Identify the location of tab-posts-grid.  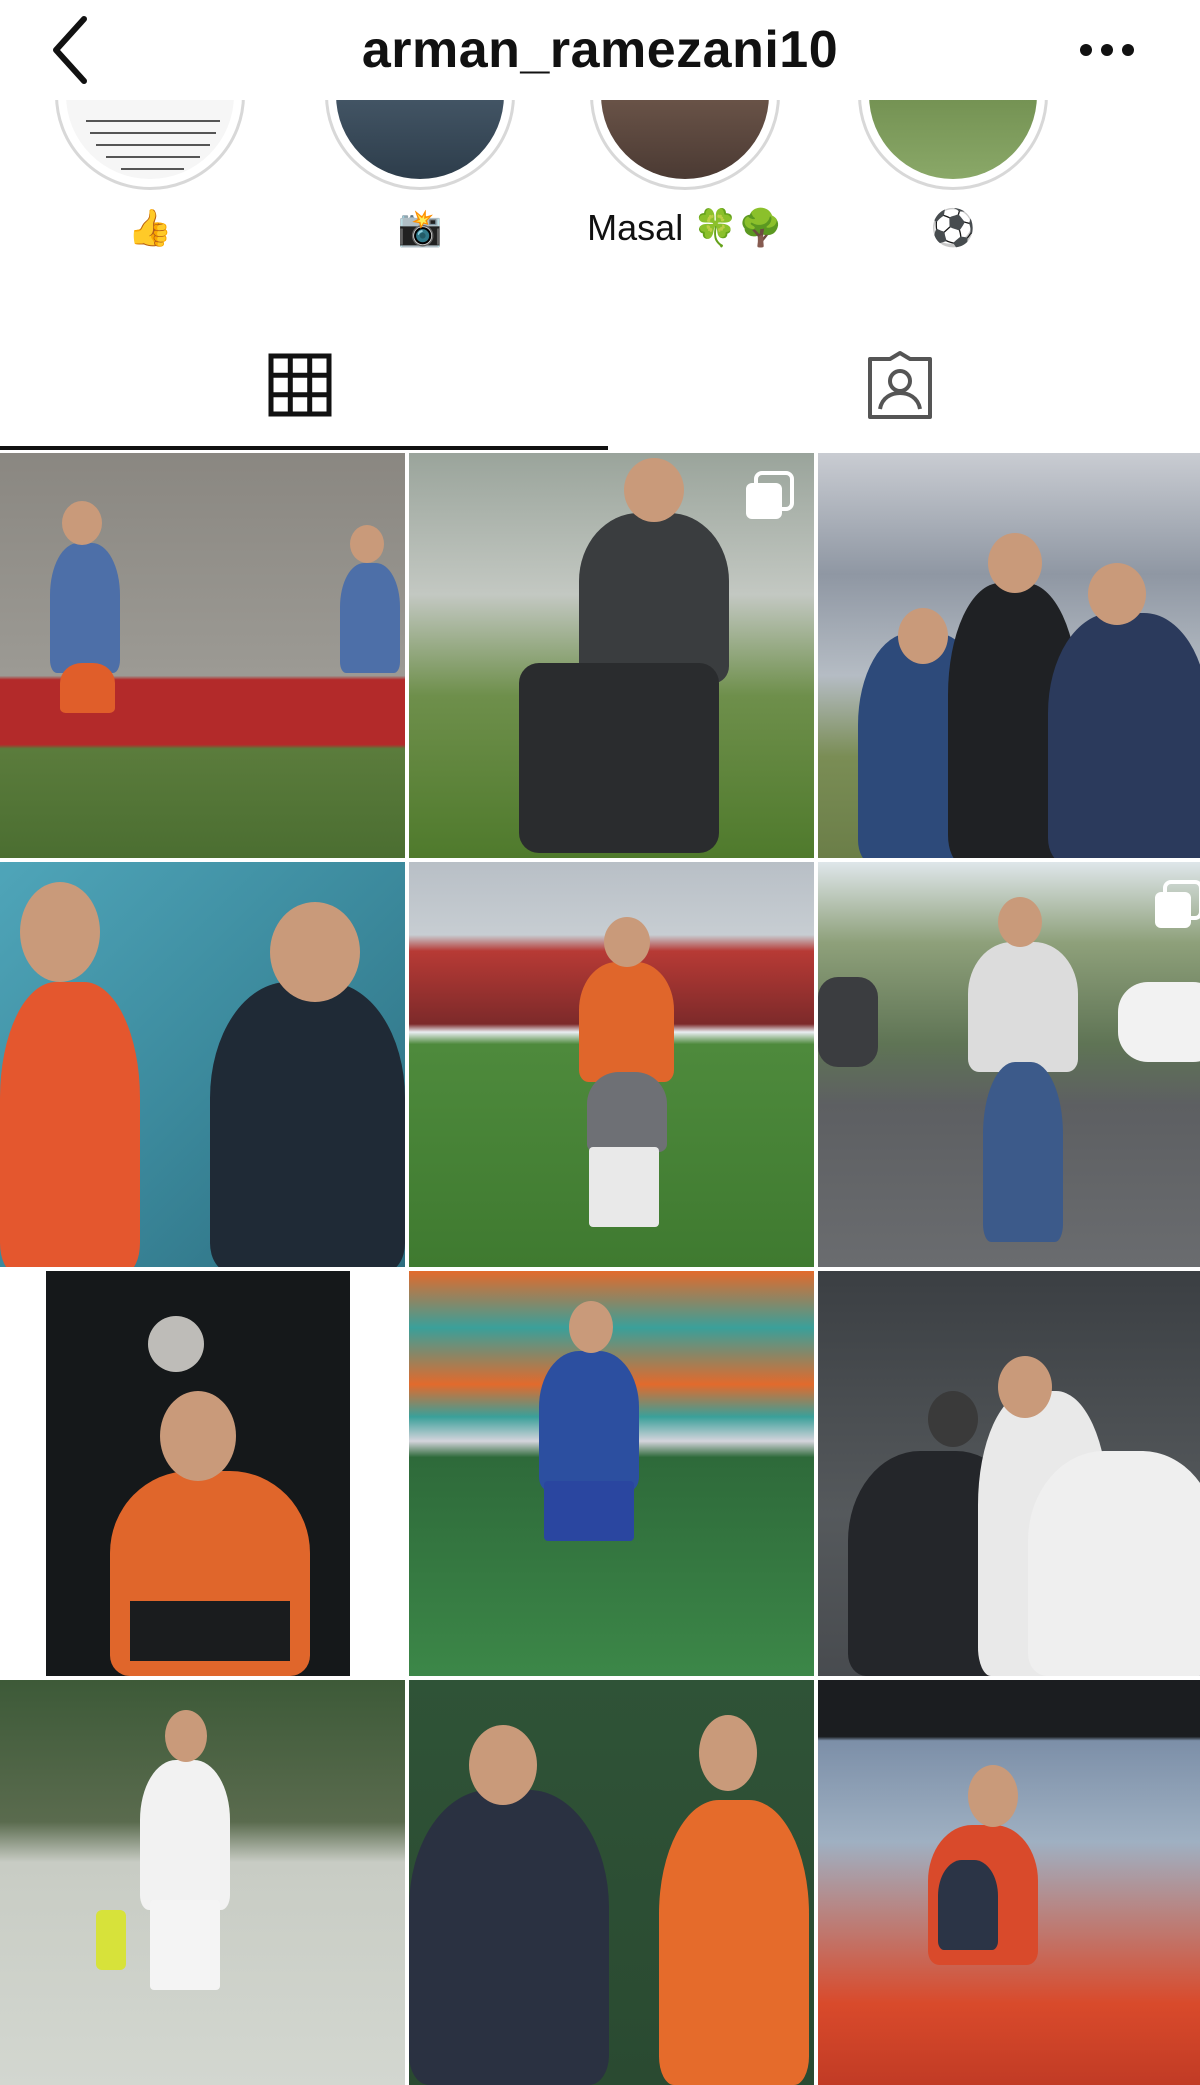
(300, 385).